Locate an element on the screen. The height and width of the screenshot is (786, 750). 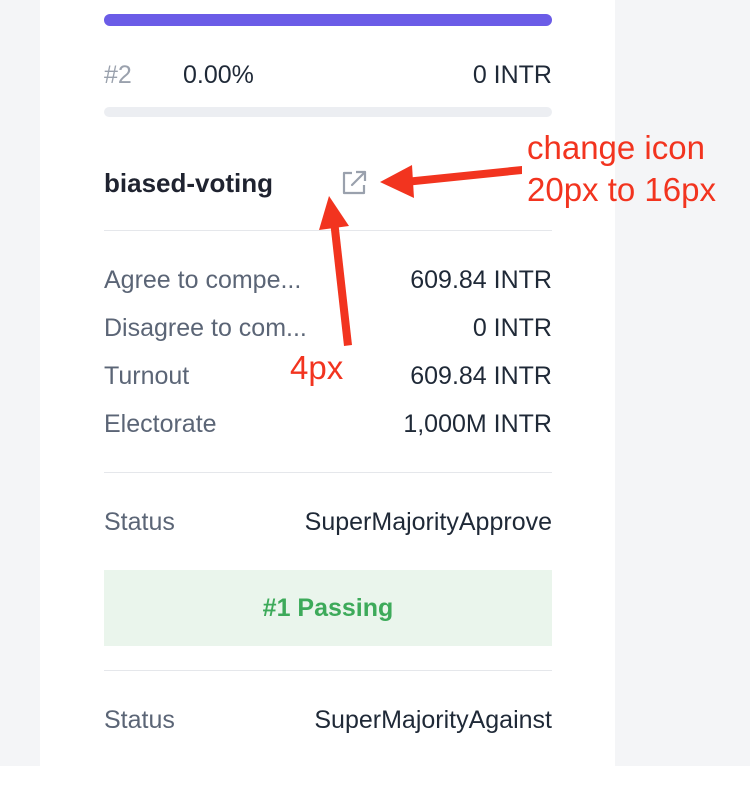
option-rank: #2 is located at coordinates (118, 75).